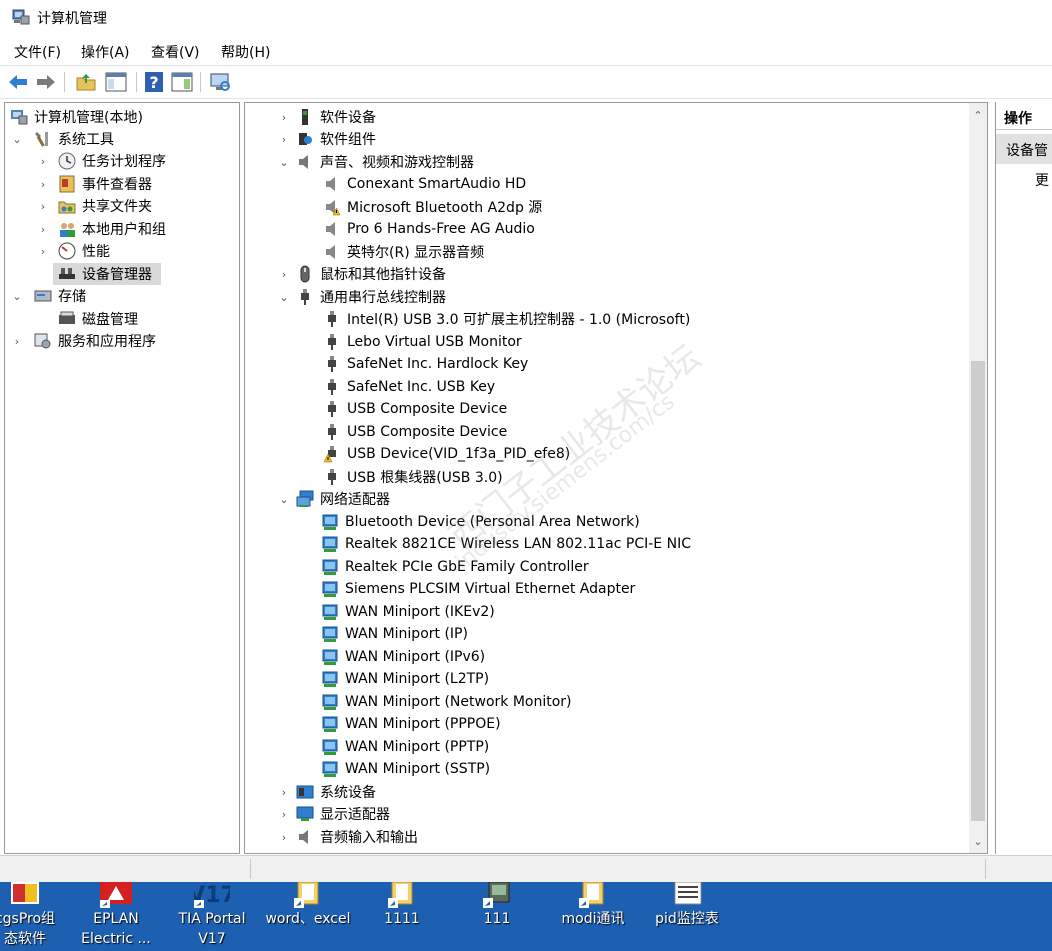  Describe the element at coordinates (348, 118) in the screenshot. I see `device-category-label: 软件设备` at that location.